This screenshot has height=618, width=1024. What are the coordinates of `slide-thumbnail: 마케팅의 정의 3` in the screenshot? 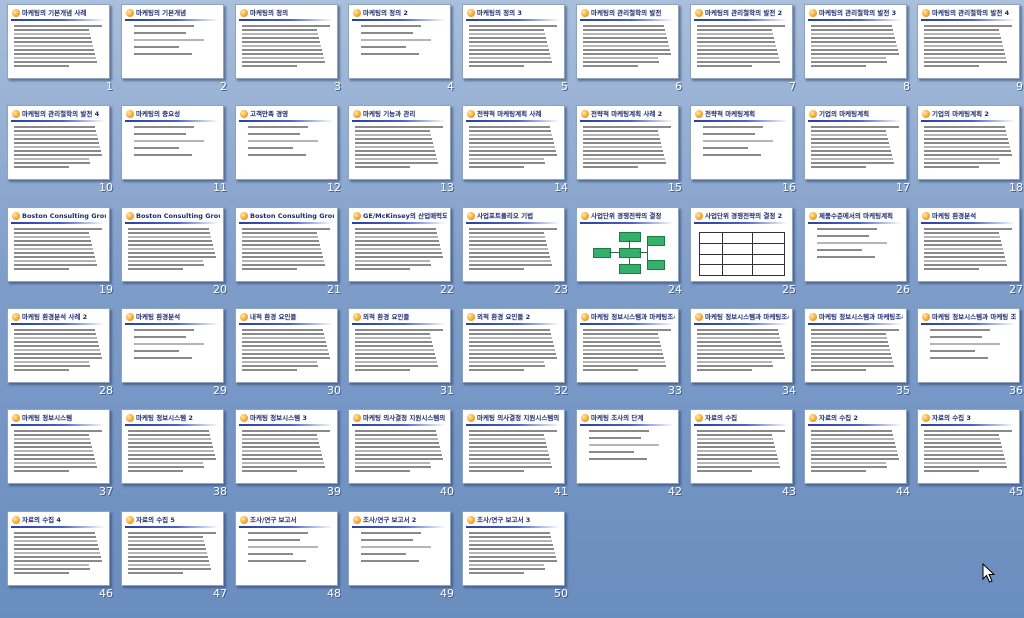 It's located at (513, 41).